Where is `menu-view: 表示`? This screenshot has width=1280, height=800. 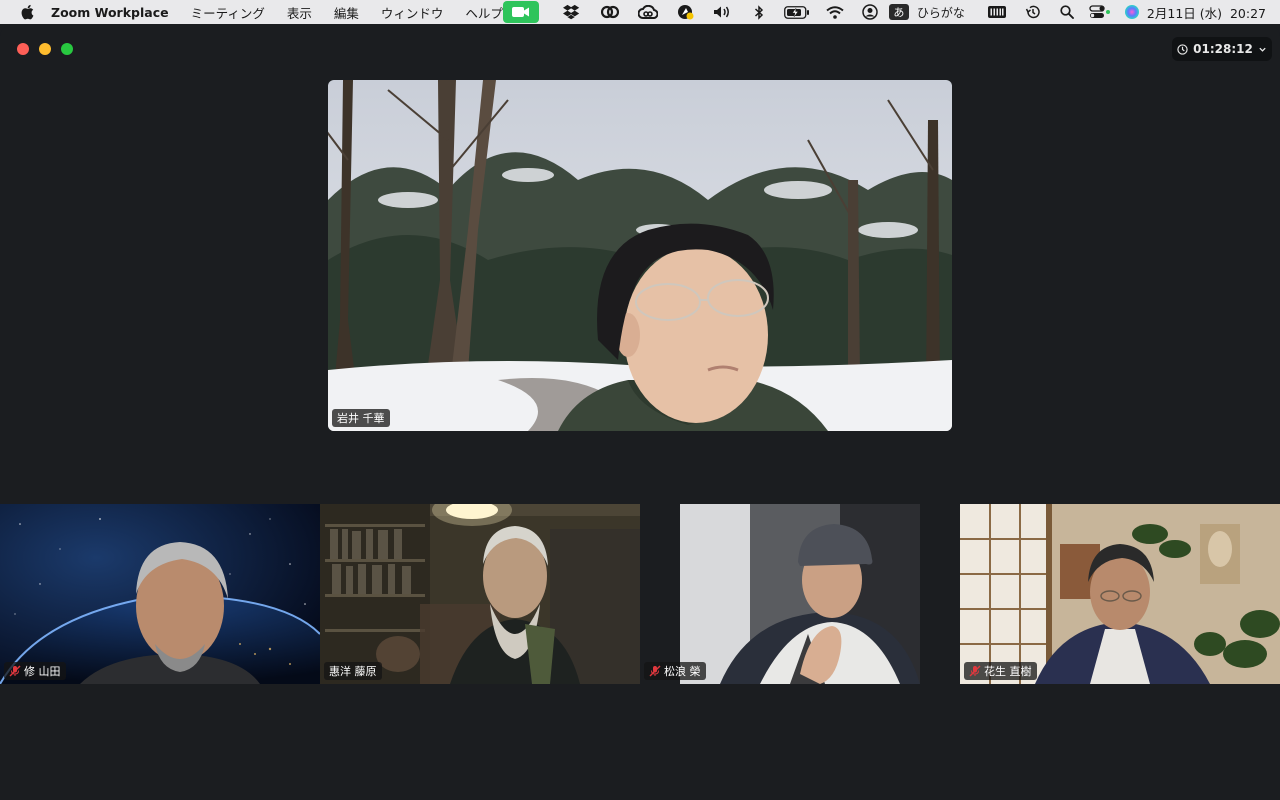 menu-view: 表示 is located at coordinates (299, 12).